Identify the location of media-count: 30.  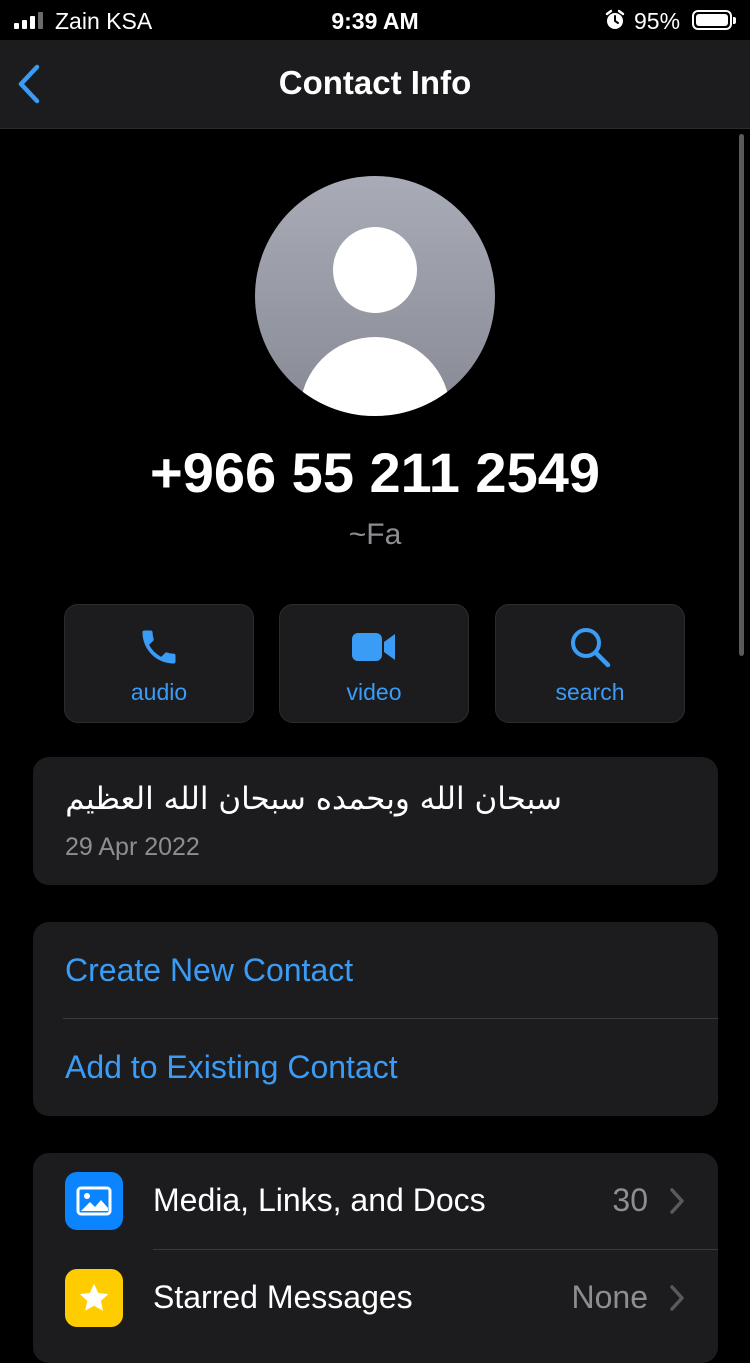
(630, 1200).